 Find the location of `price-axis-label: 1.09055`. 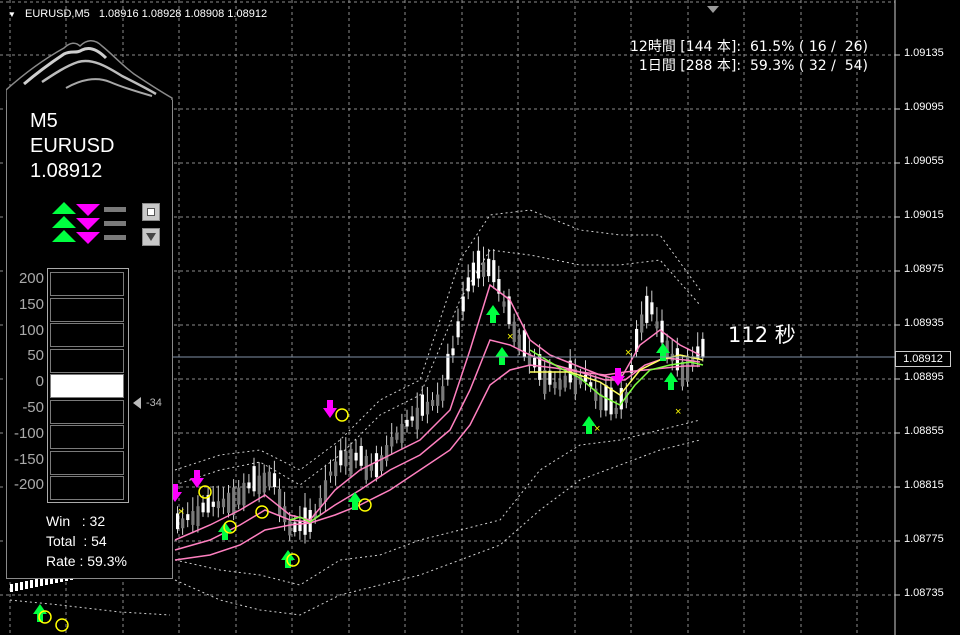

price-axis-label: 1.09055 is located at coordinates (924, 161).